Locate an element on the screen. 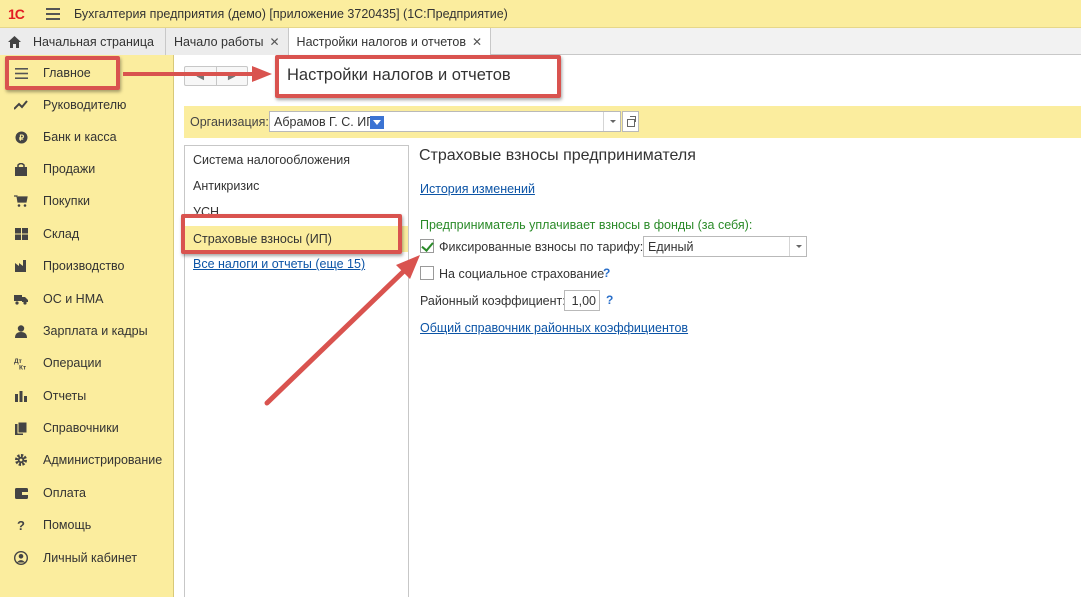 This screenshot has width=1081, height=597. sidebar-item-label: Зарплата и кадры is located at coordinates (95, 331).